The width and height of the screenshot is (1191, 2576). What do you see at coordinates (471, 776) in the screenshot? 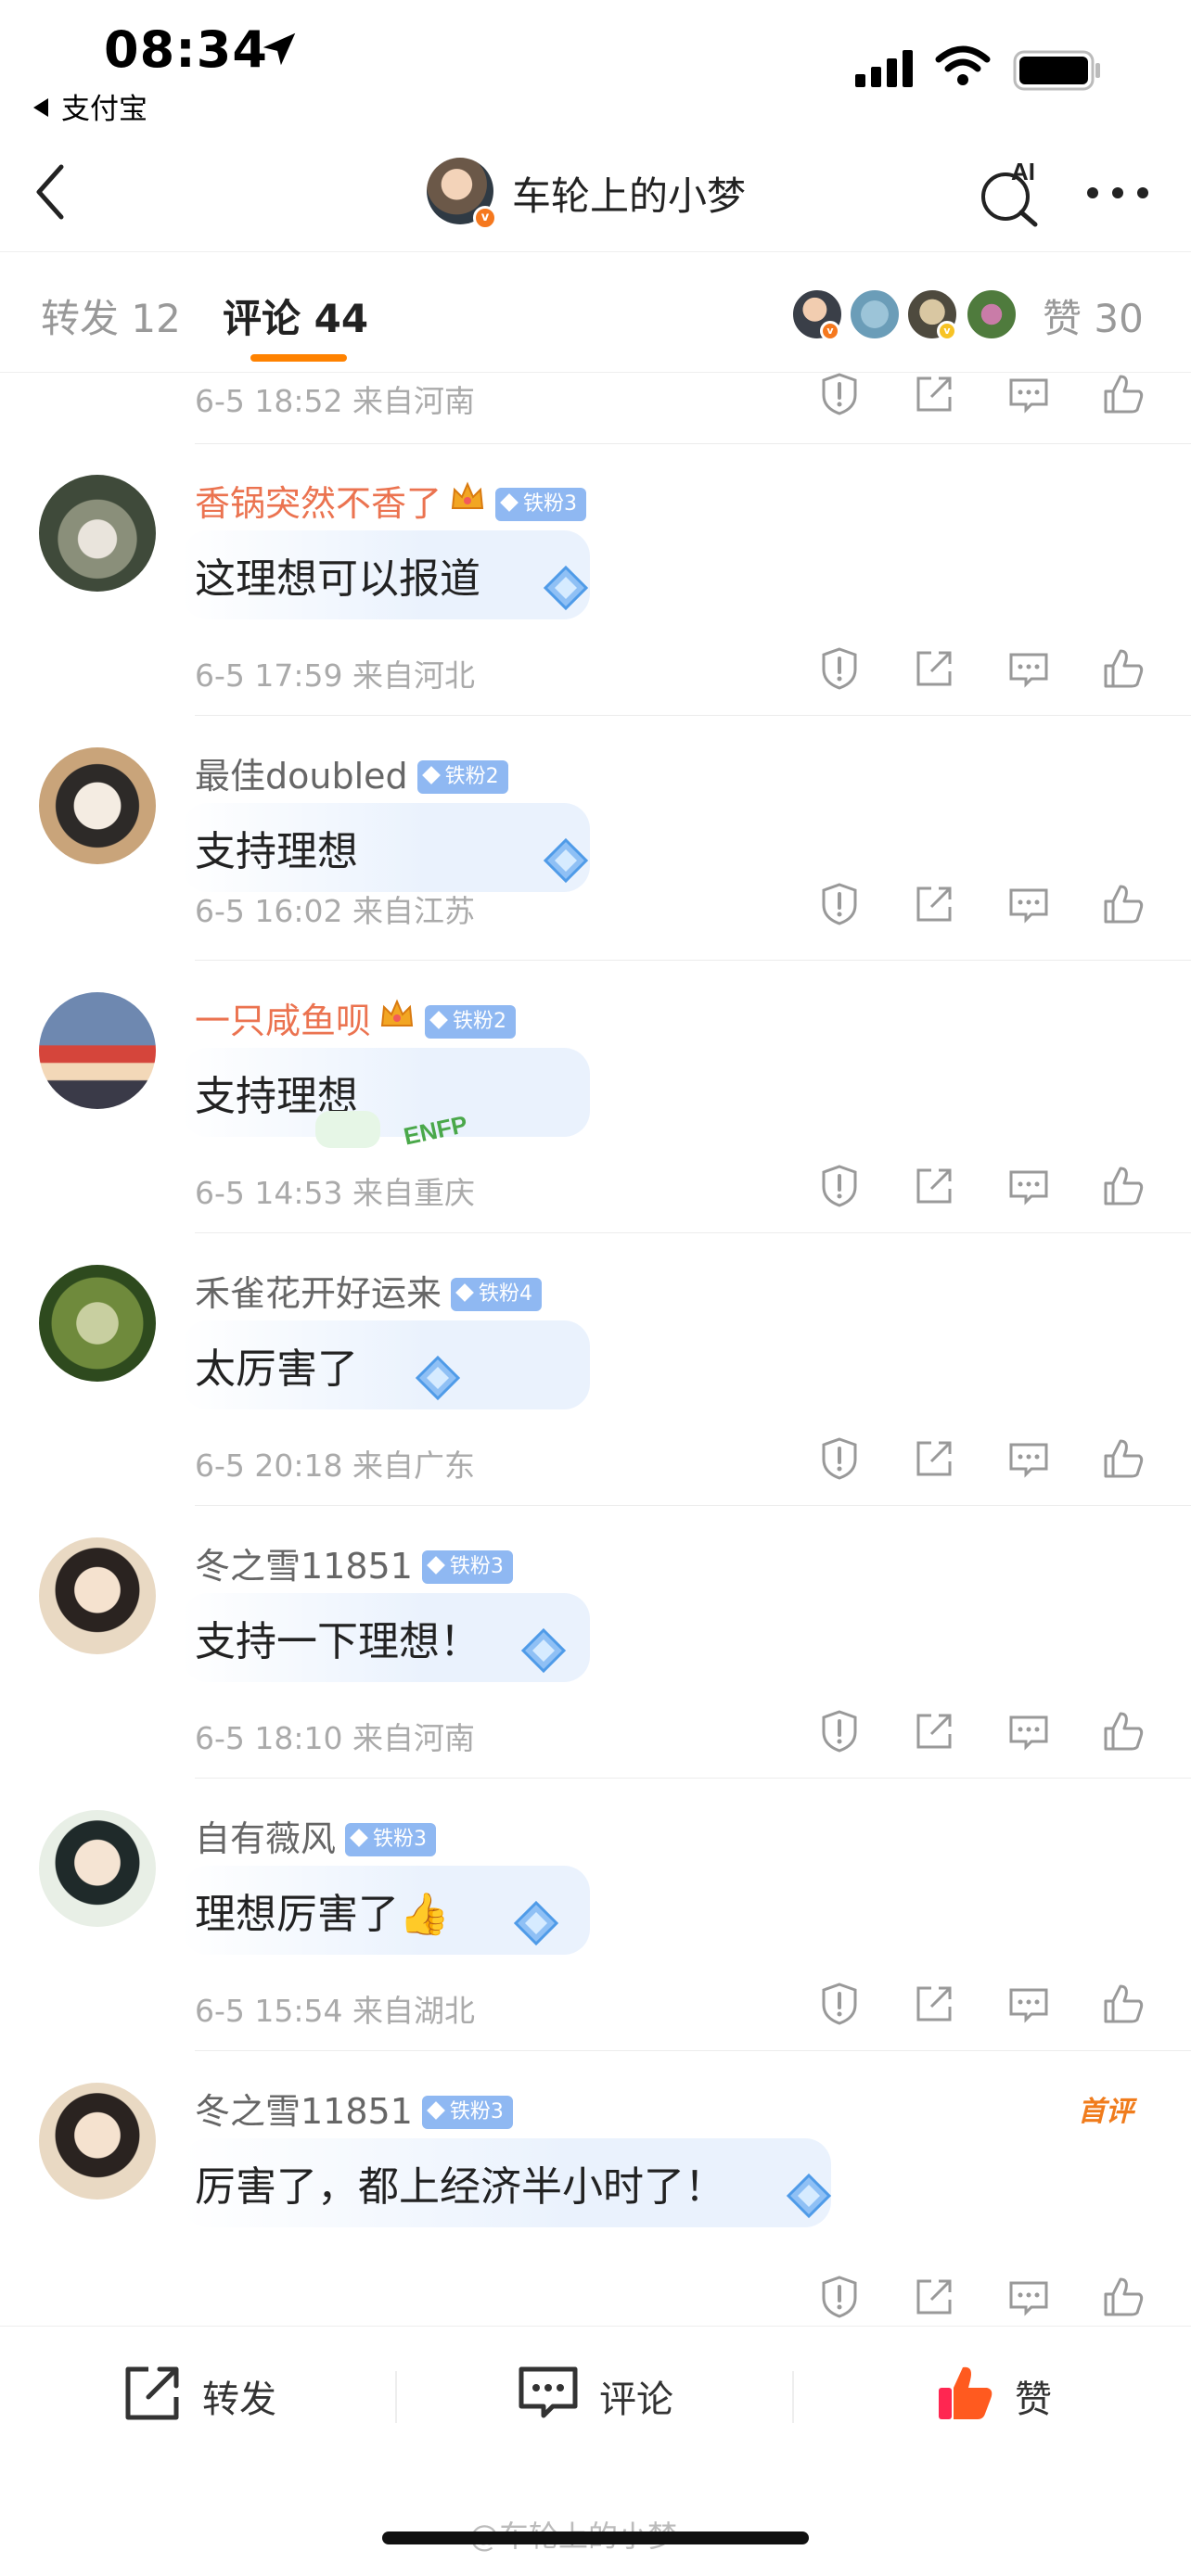
I see `fan-level-label: 铁粉2` at bounding box center [471, 776].